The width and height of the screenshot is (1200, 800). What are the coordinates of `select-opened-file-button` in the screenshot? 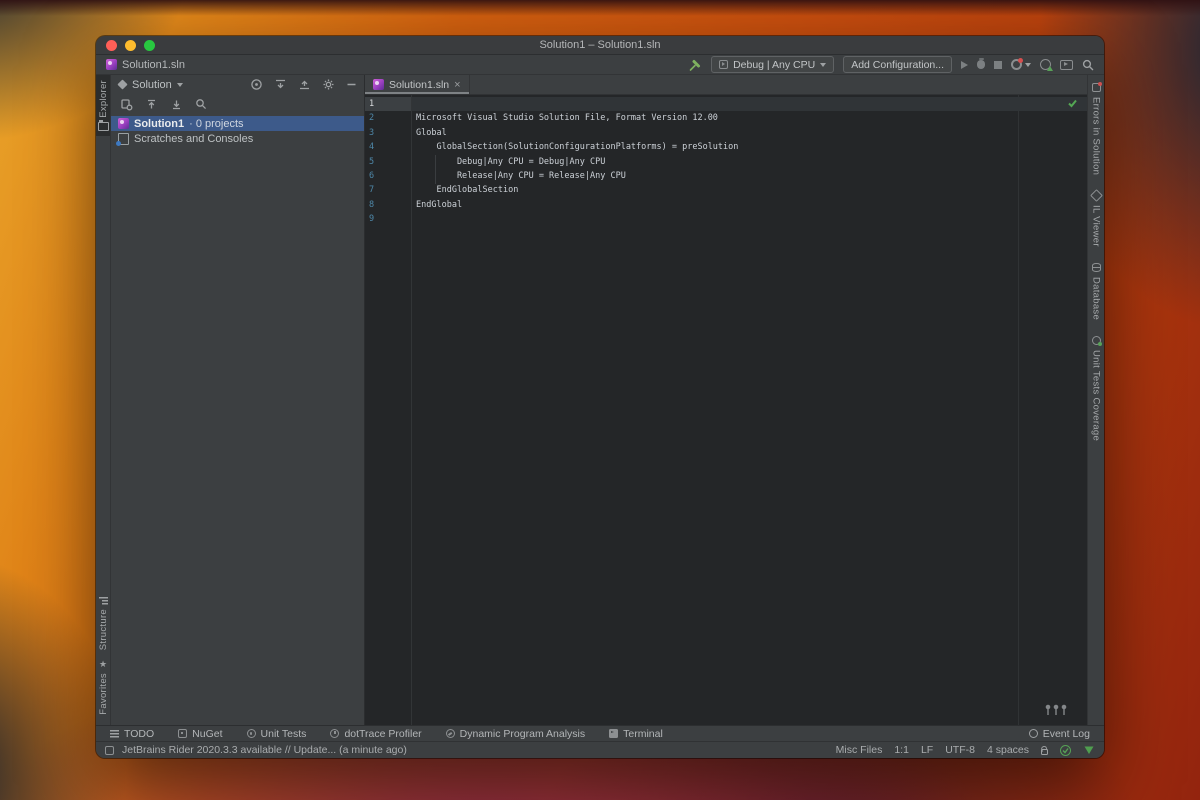 It's located at (126, 104).